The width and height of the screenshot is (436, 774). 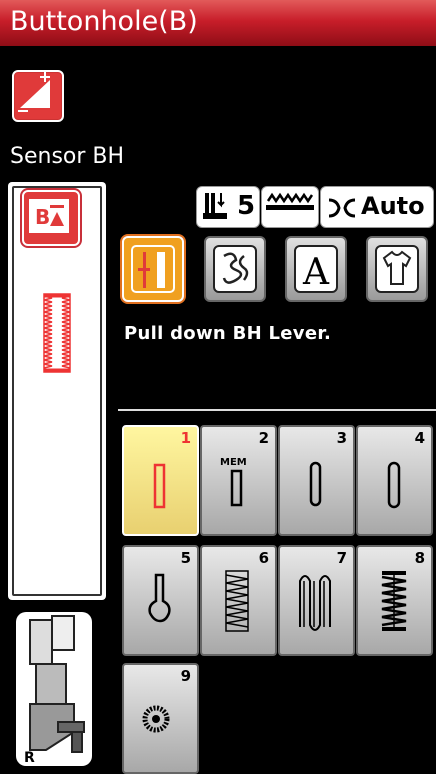 I want to click on presser-foot-icon, so click(x=215, y=206).